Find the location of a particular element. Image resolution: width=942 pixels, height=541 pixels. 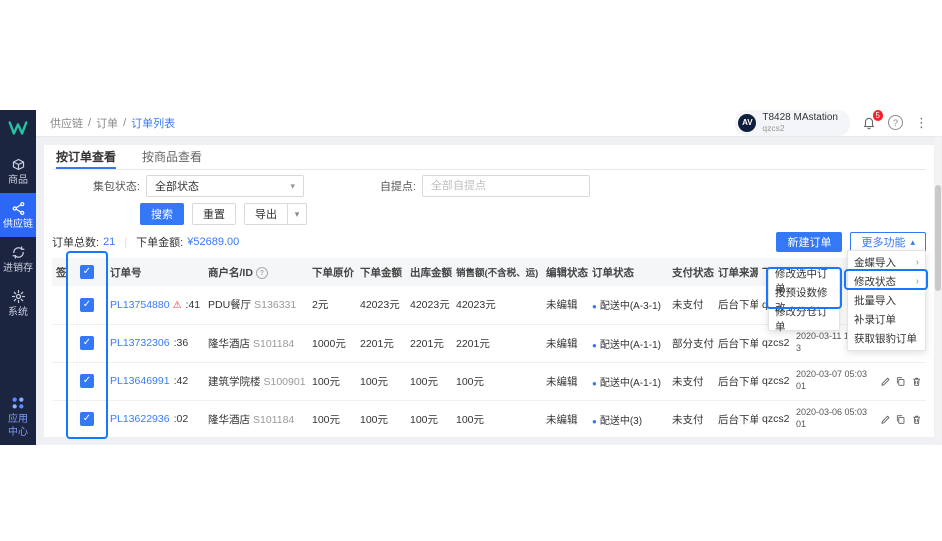

order-link: PL13646991 is located at coordinates (140, 381).